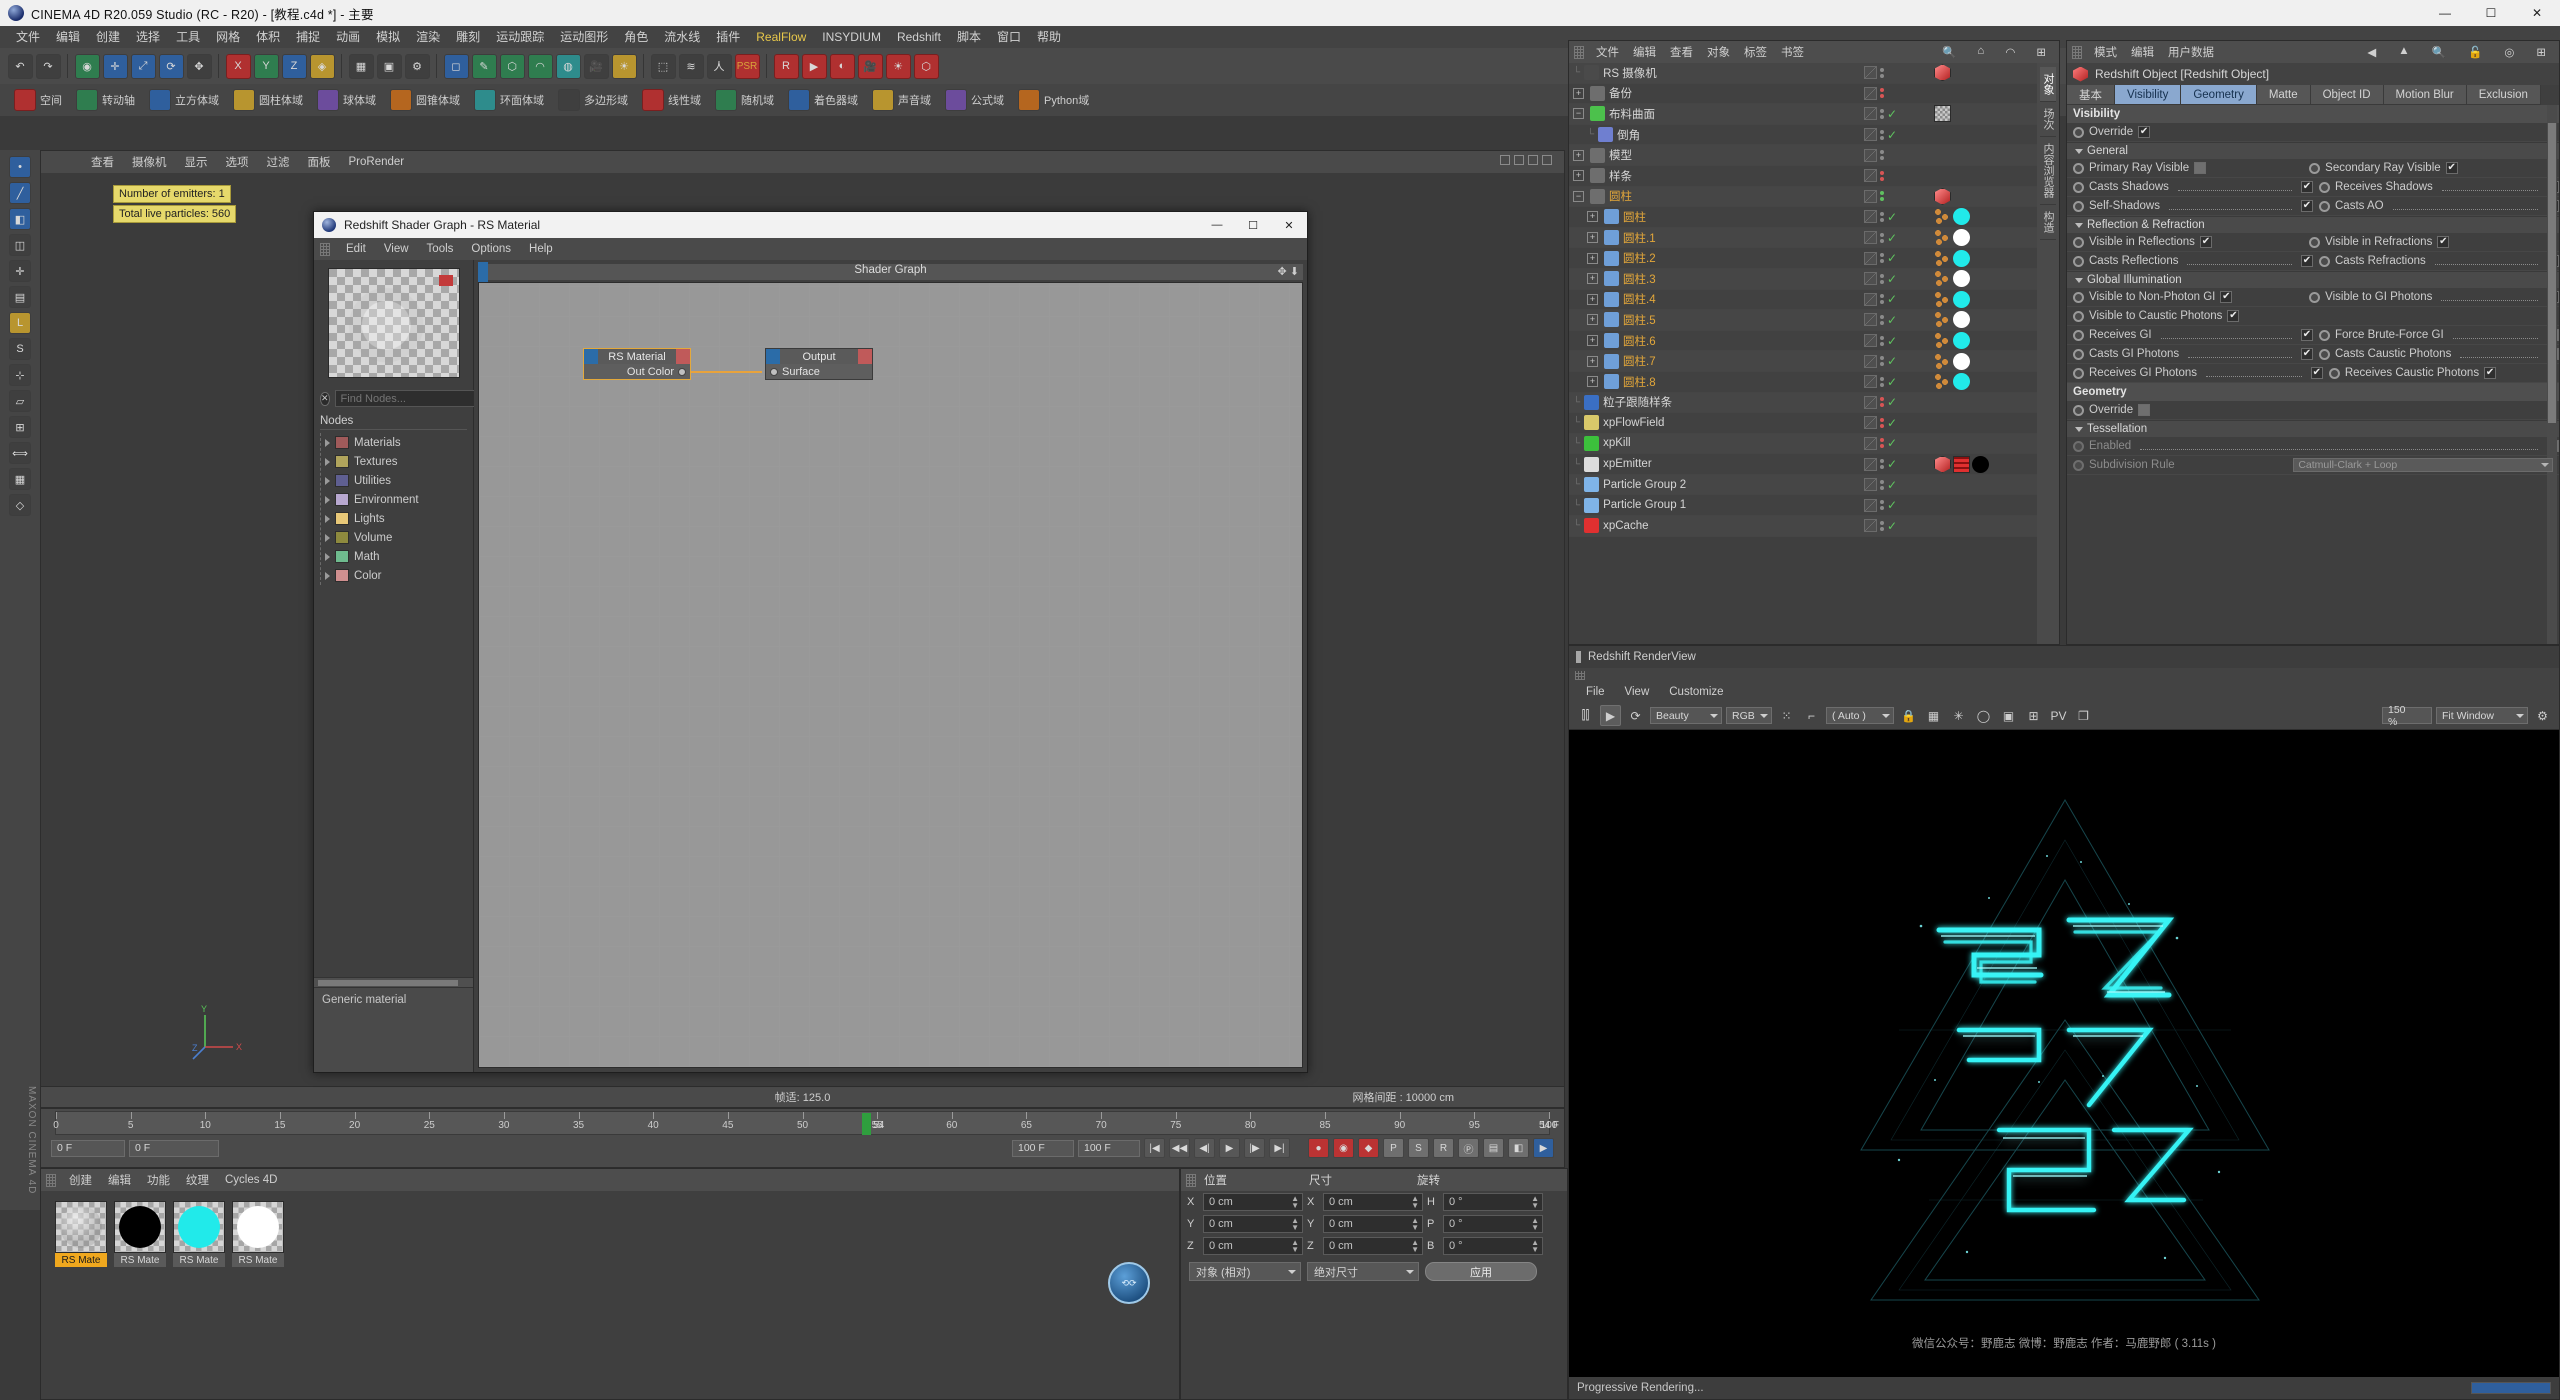 Image resolution: width=2560 pixels, height=1400 pixels. What do you see at coordinates (743, 100) in the screenshot?
I see `field-tool-9: 随机域` at bounding box center [743, 100].